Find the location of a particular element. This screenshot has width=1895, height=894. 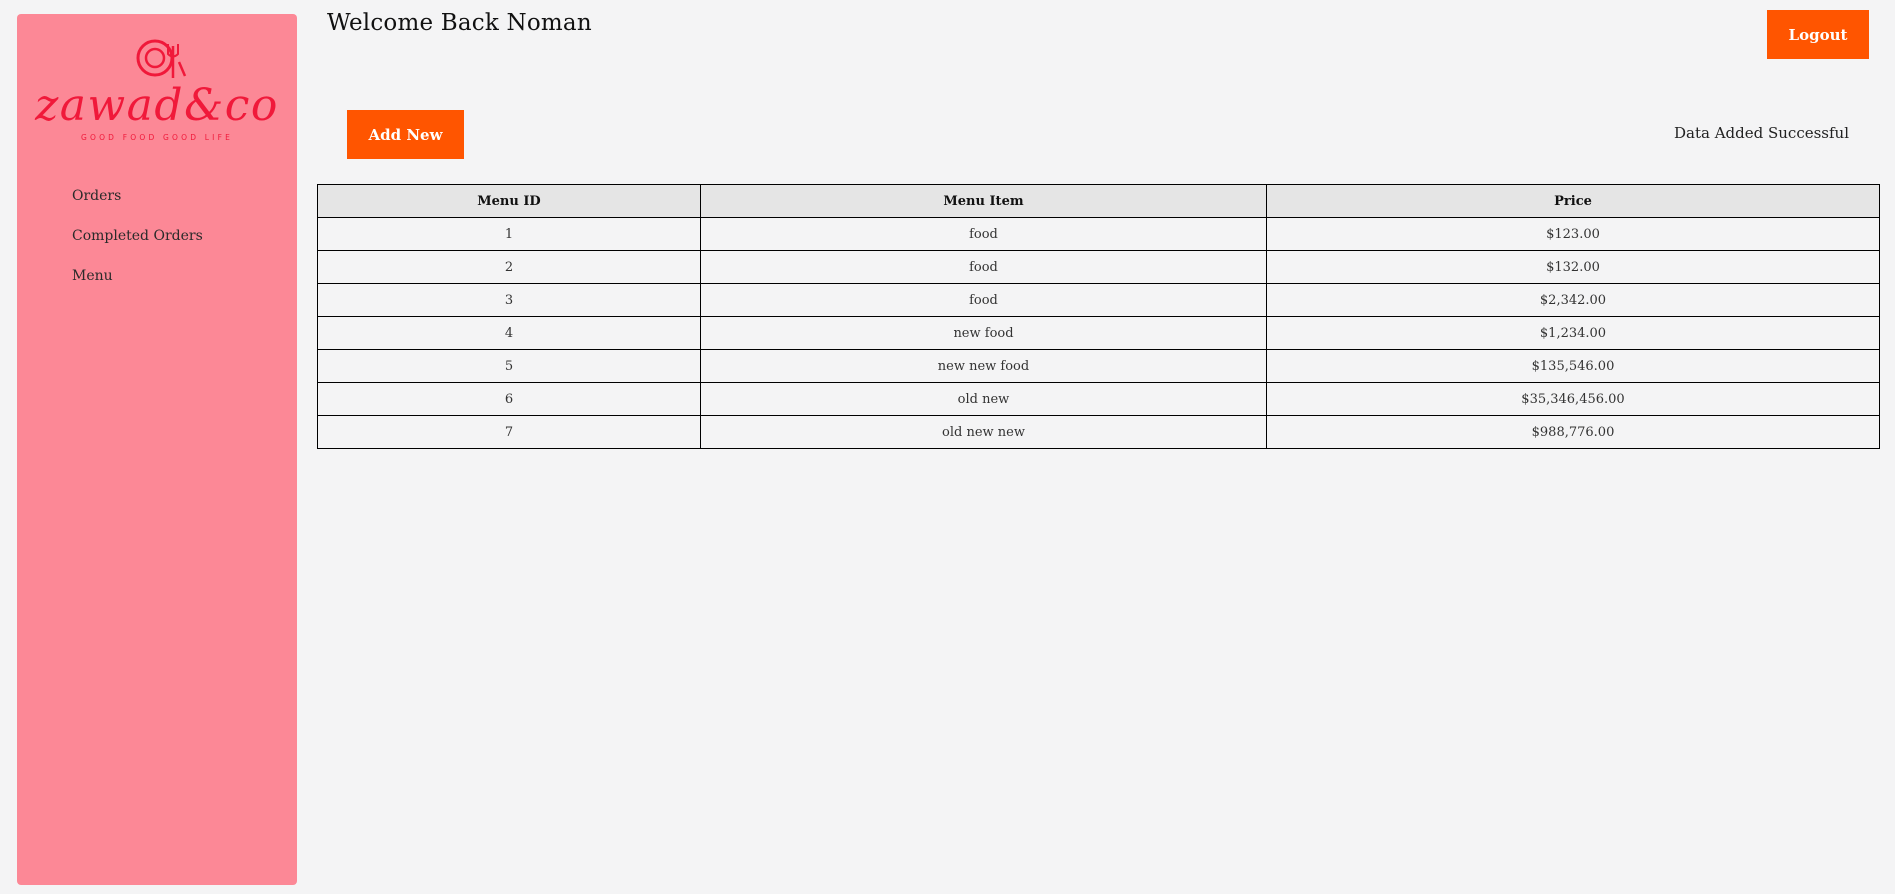

table-row: 4 new food $1,234.00 is located at coordinates (1098, 333).